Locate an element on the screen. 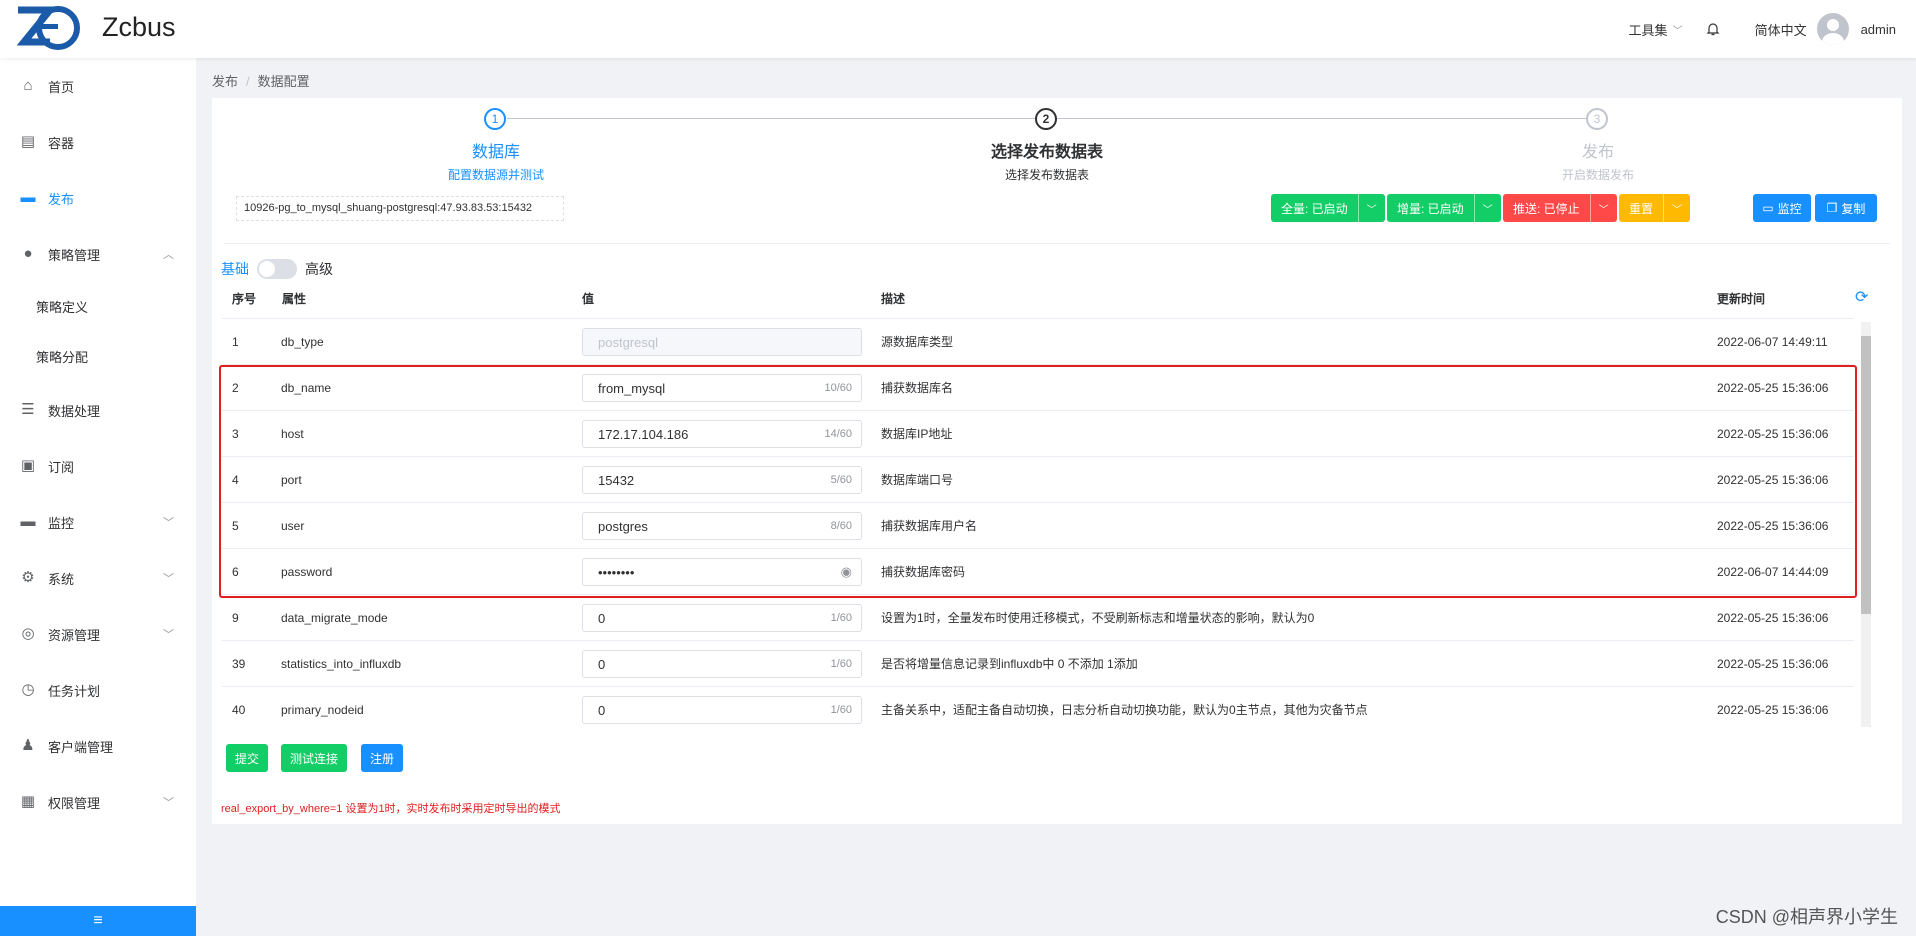  col-header-value: 值 is located at coordinates (588, 299).